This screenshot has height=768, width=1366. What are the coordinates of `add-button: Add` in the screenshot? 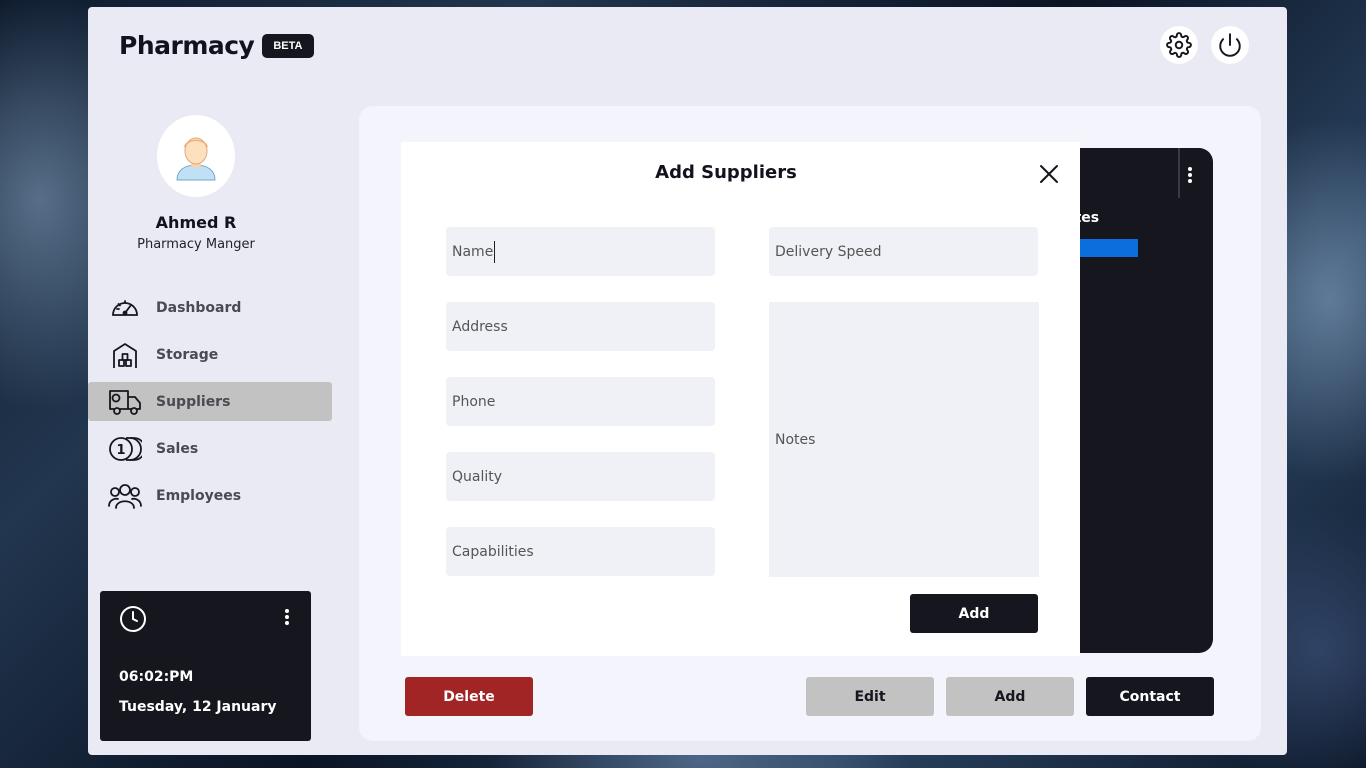 It's located at (1010, 696).